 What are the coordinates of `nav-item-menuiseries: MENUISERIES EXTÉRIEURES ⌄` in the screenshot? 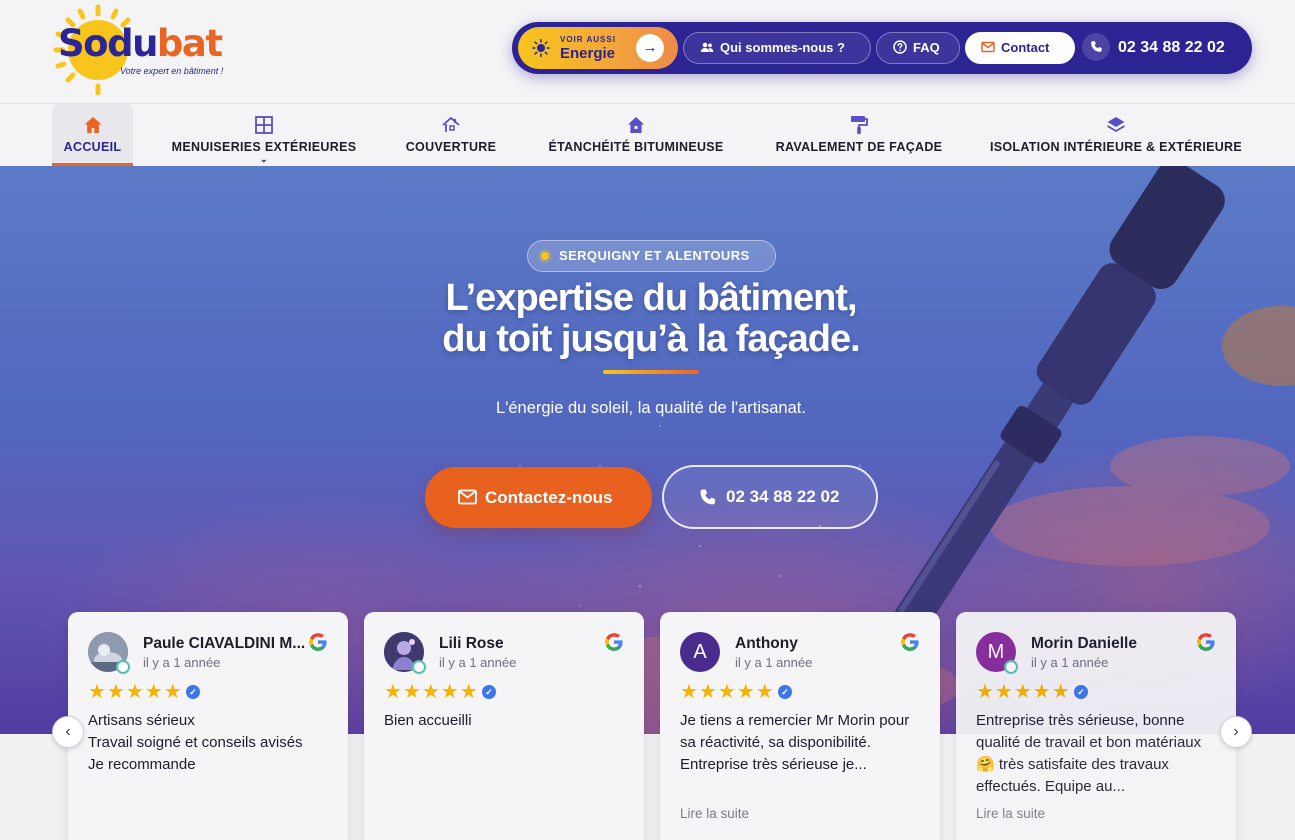 It's located at (264, 135).